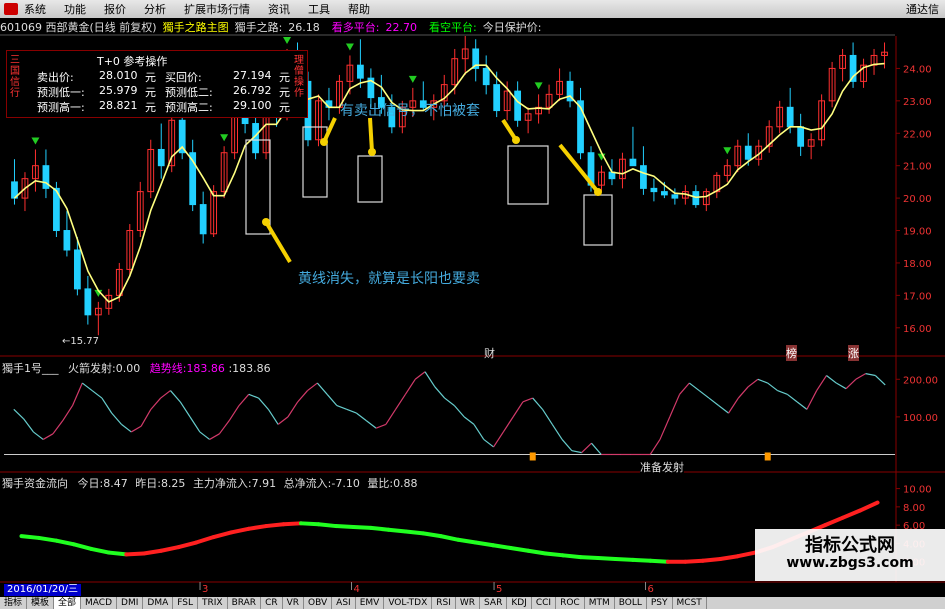  What do you see at coordinates (408, 603) in the screenshot?
I see `indicator-tab: VOL-TDX` at bounding box center [408, 603].